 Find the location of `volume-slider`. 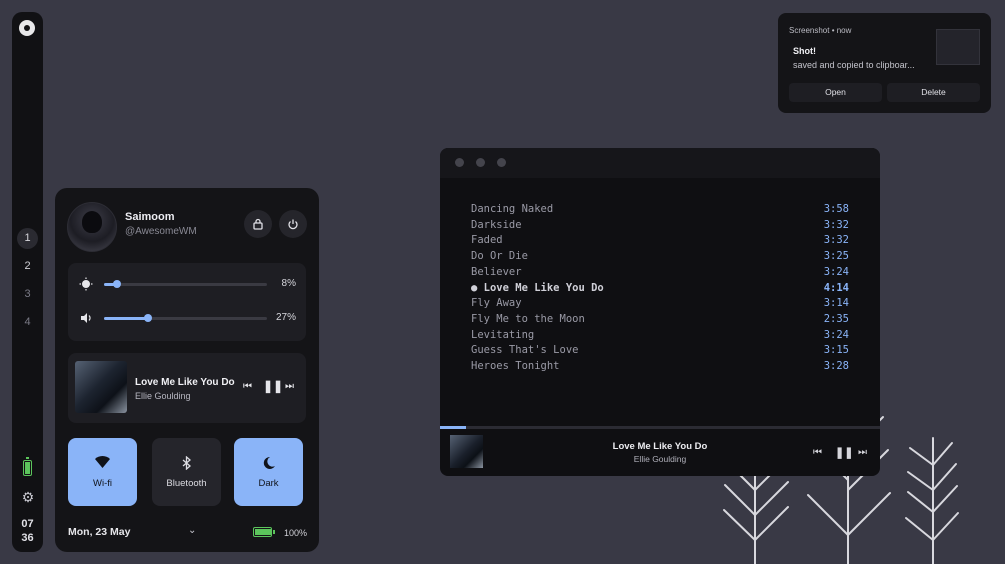

volume-slider is located at coordinates (185, 318).